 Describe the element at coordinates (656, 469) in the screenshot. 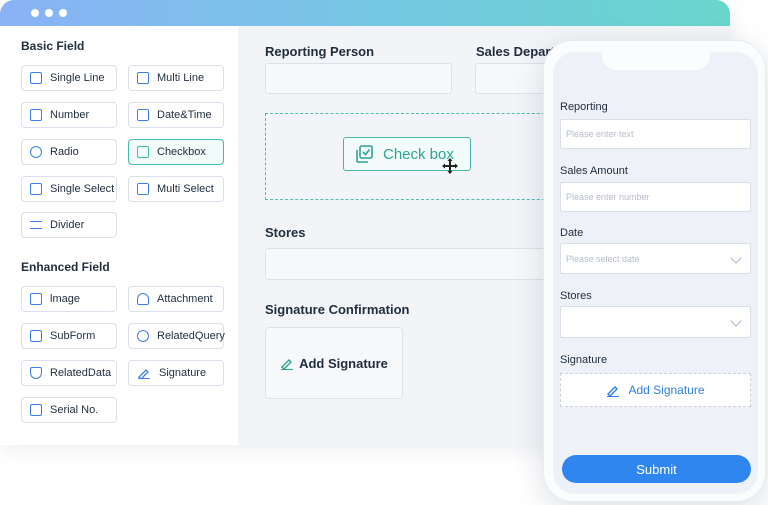

I see `submit-button: Submit` at that location.